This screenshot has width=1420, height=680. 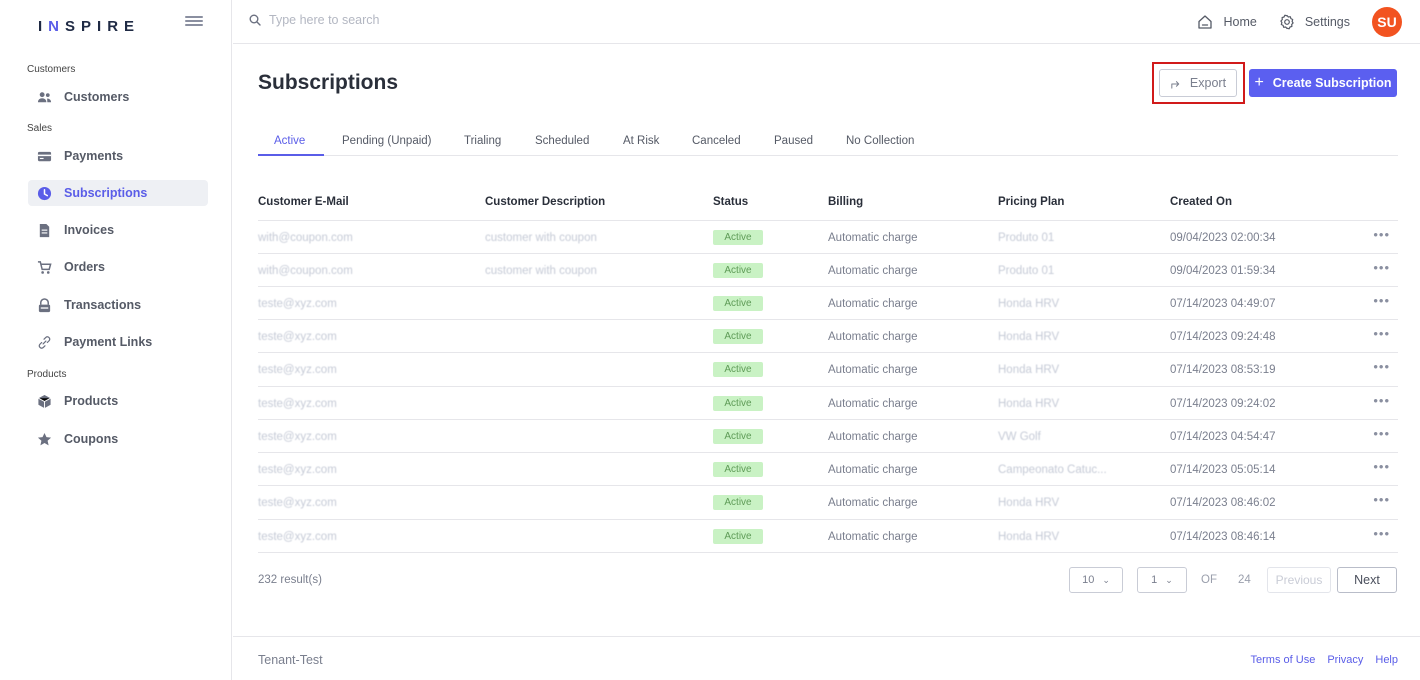 What do you see at coordinates (118, 439) in the screenshot?
I see `sidebar-item-coupons: Coupons` at bounding box center [118, 439].